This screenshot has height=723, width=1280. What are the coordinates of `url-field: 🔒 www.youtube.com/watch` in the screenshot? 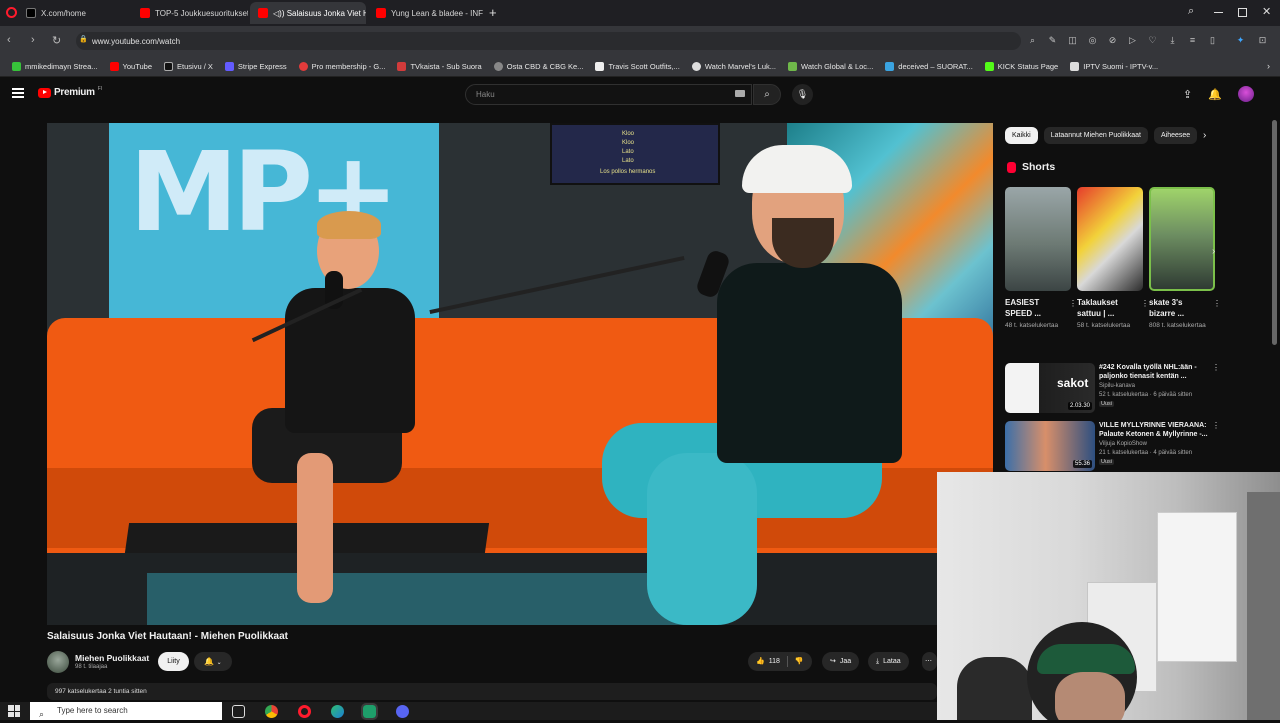 It's located at (548, 41).